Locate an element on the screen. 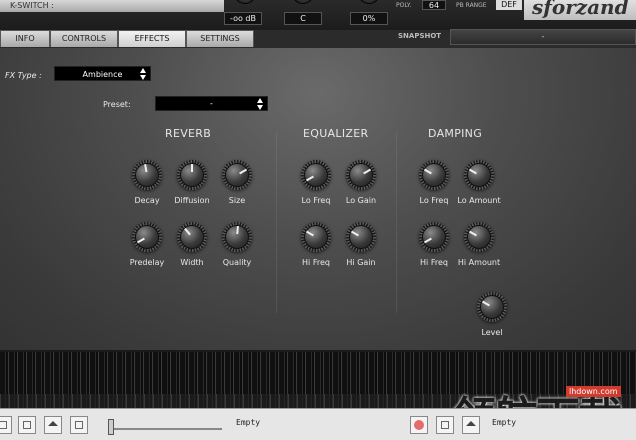  record-stop-button is located at coordinates (445, 425).